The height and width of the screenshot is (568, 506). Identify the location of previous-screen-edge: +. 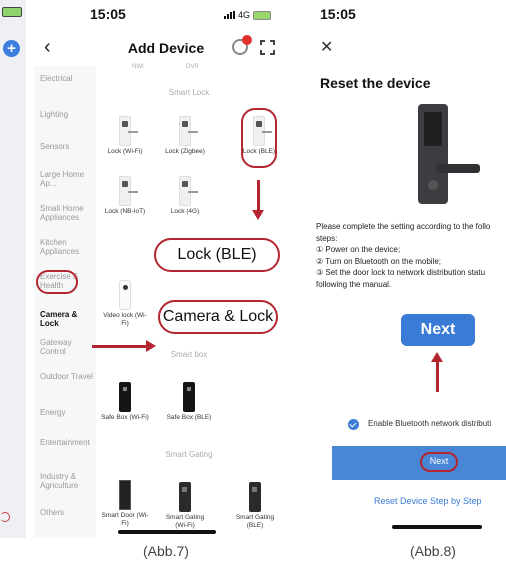
(13, 269).